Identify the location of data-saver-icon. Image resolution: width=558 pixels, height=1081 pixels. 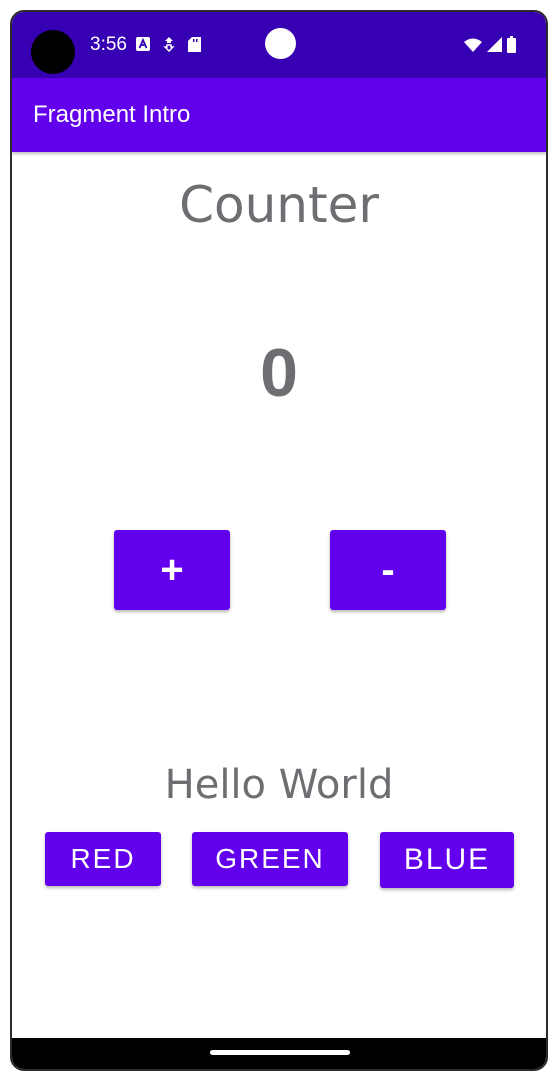
(169, 46).